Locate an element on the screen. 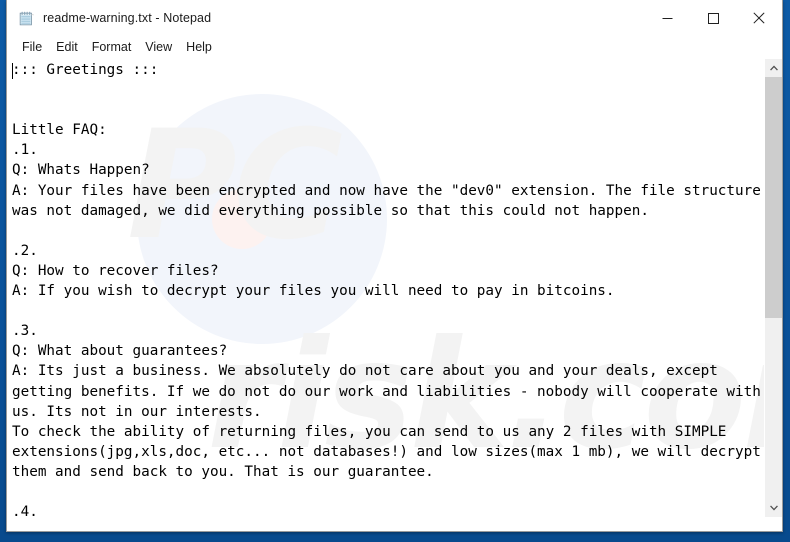 The height and width of the screenshot is (542, 790). minimize-button is located at coordinates (667, 18).